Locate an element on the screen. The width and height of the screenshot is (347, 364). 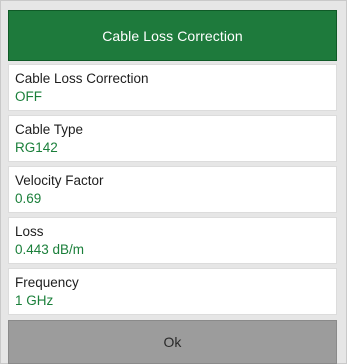
loss-item: Loss 0.443 dB/m is located at coordinates (172, 240).